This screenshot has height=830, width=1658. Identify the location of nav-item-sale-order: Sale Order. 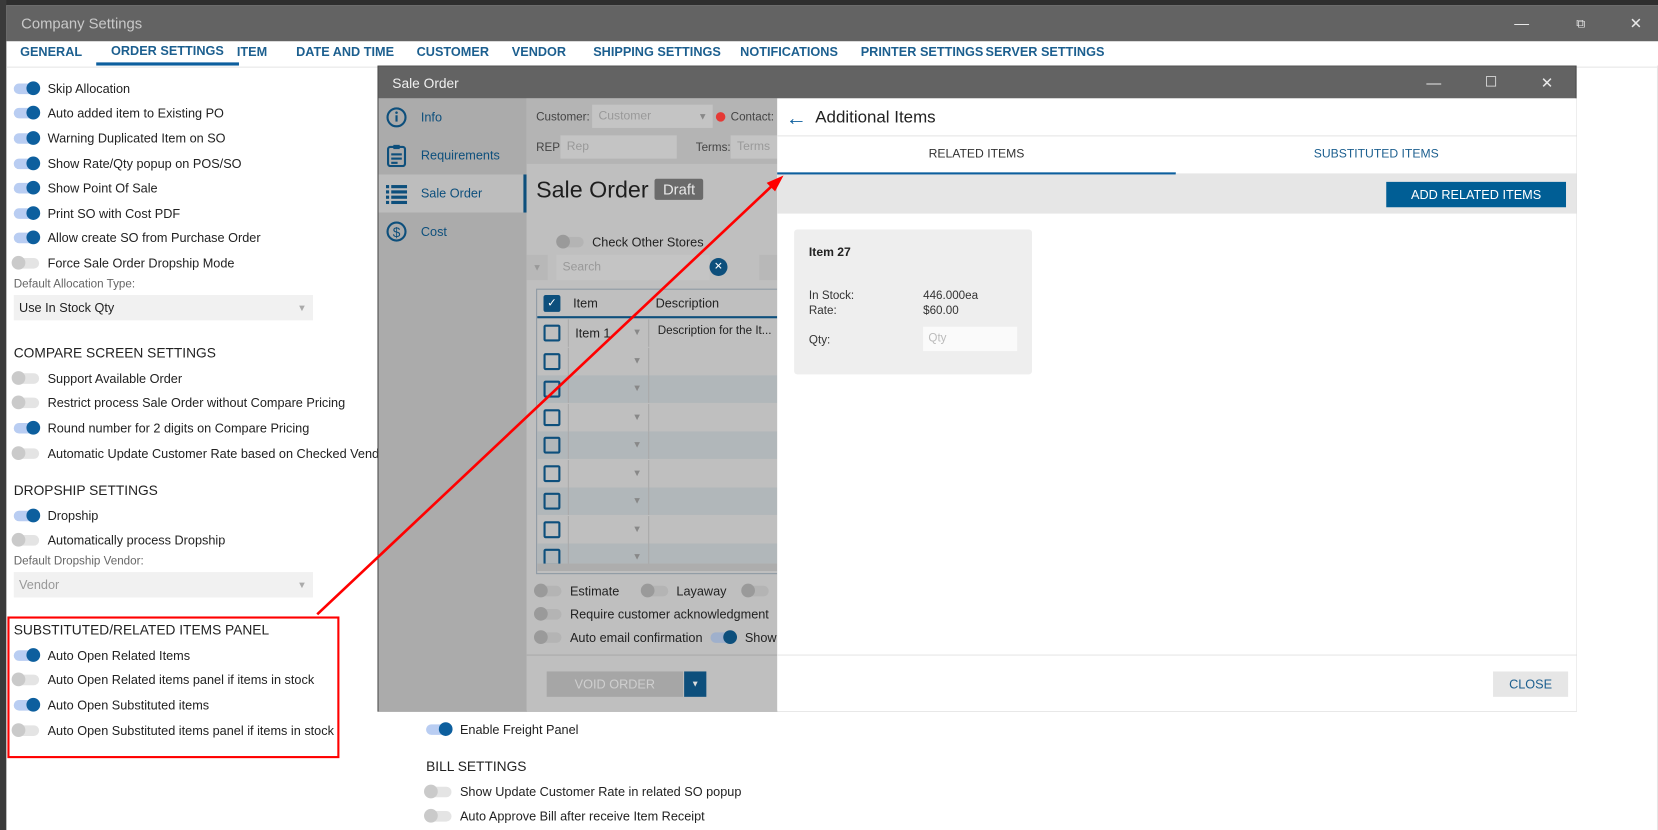
(452, 193).